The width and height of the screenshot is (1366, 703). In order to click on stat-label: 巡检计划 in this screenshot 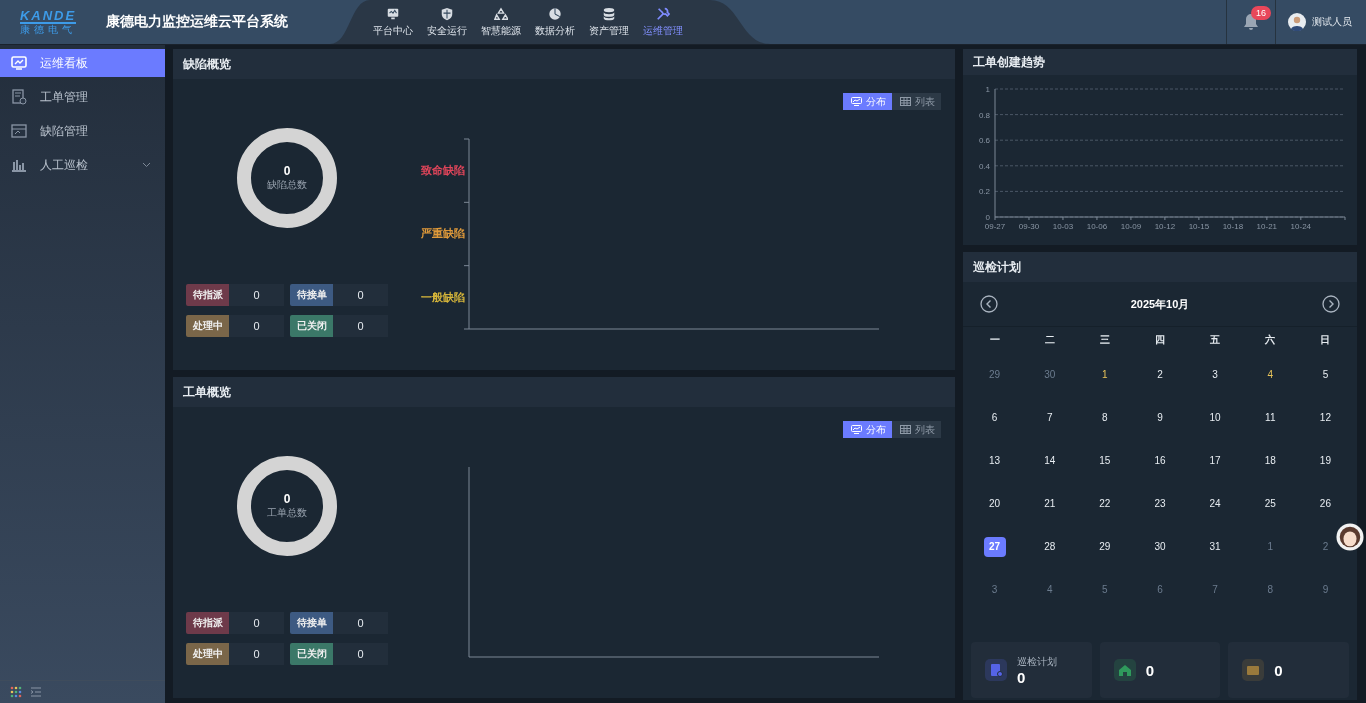, I will do `click(1037, 661)`.